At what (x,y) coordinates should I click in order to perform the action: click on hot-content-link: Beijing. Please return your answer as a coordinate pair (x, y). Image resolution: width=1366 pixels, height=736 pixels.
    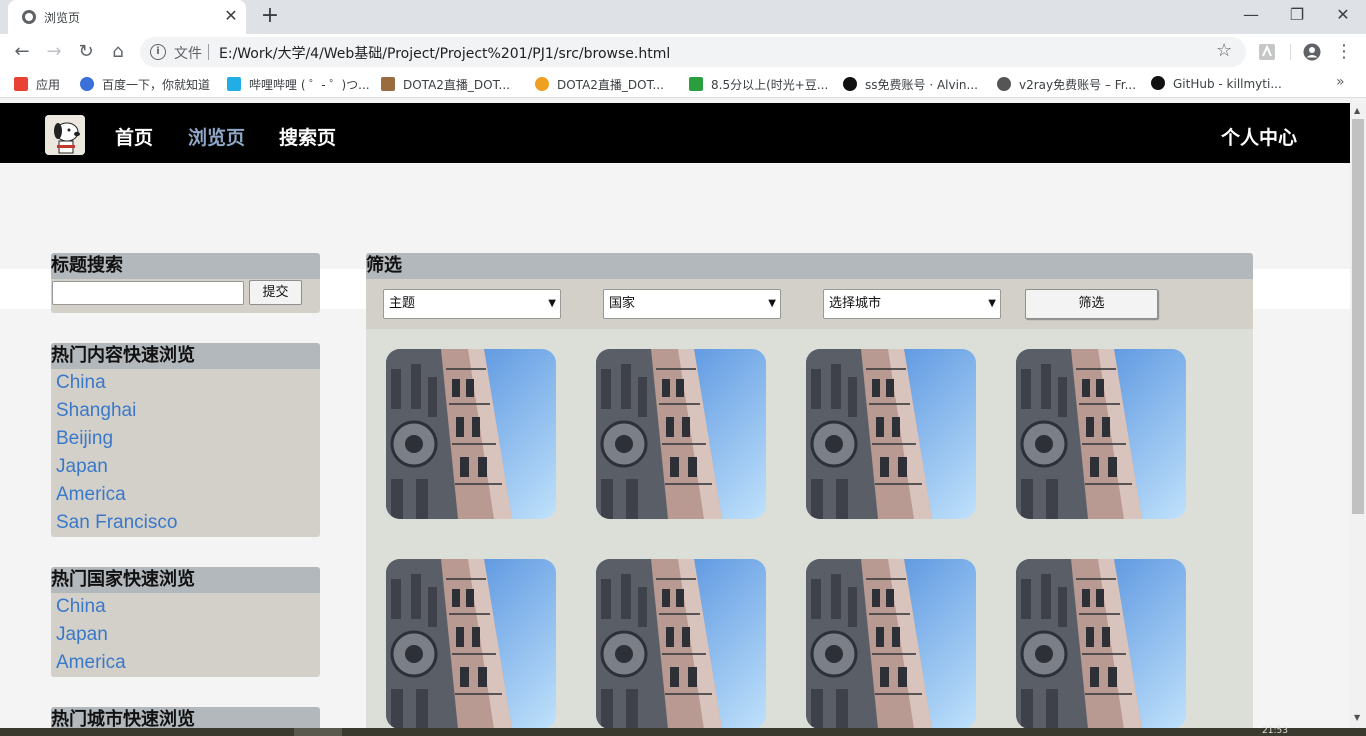
    Looking at the image, I should click on (185, 439).